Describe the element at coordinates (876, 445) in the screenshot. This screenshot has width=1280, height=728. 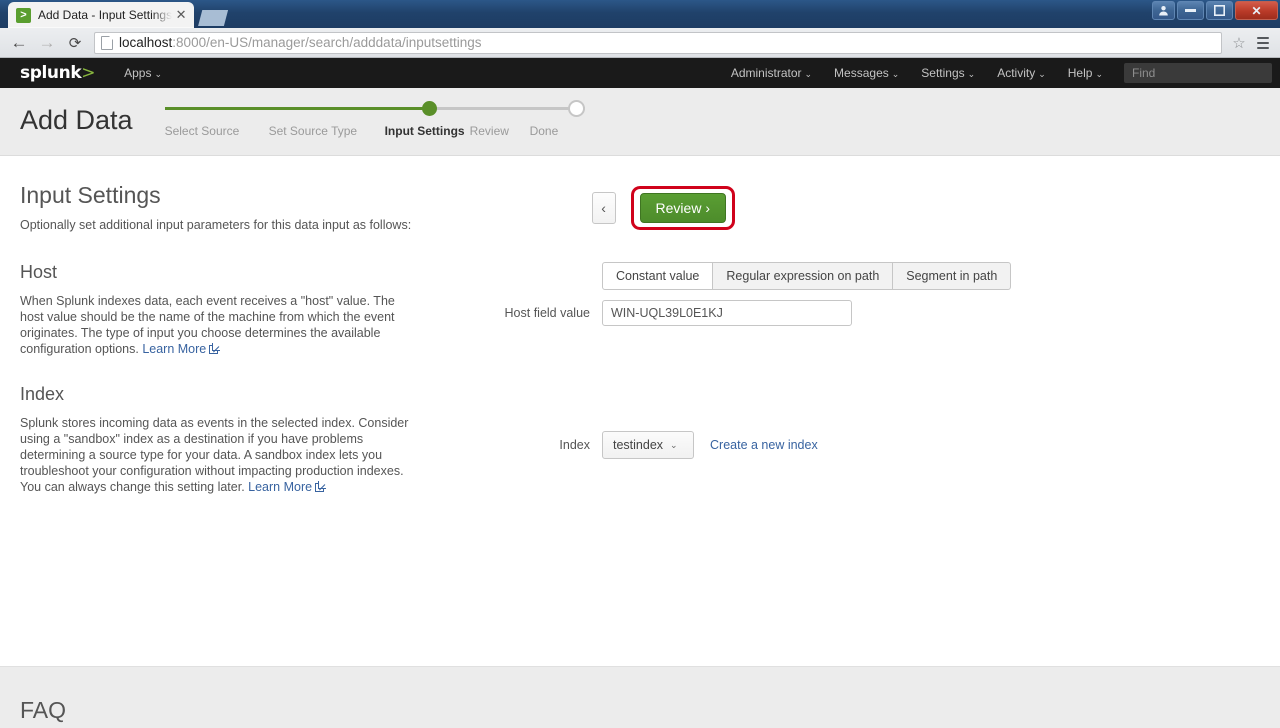
I see `index-select-row: Index testindex ⌄ Create a new index` at that location.